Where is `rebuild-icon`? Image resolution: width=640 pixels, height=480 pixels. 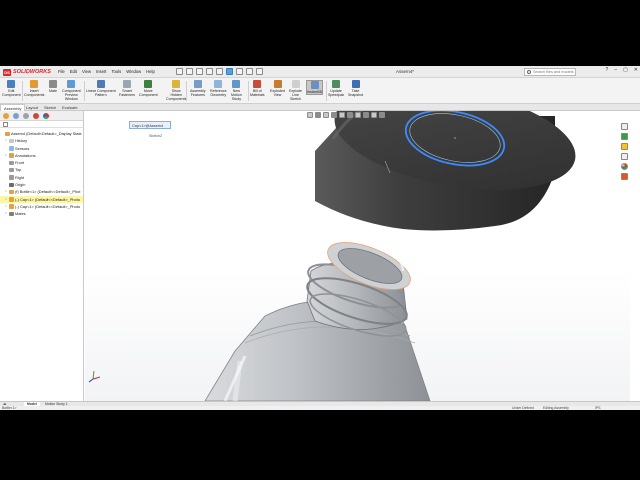 rebuild-icon is located at coordinates (239, 71).